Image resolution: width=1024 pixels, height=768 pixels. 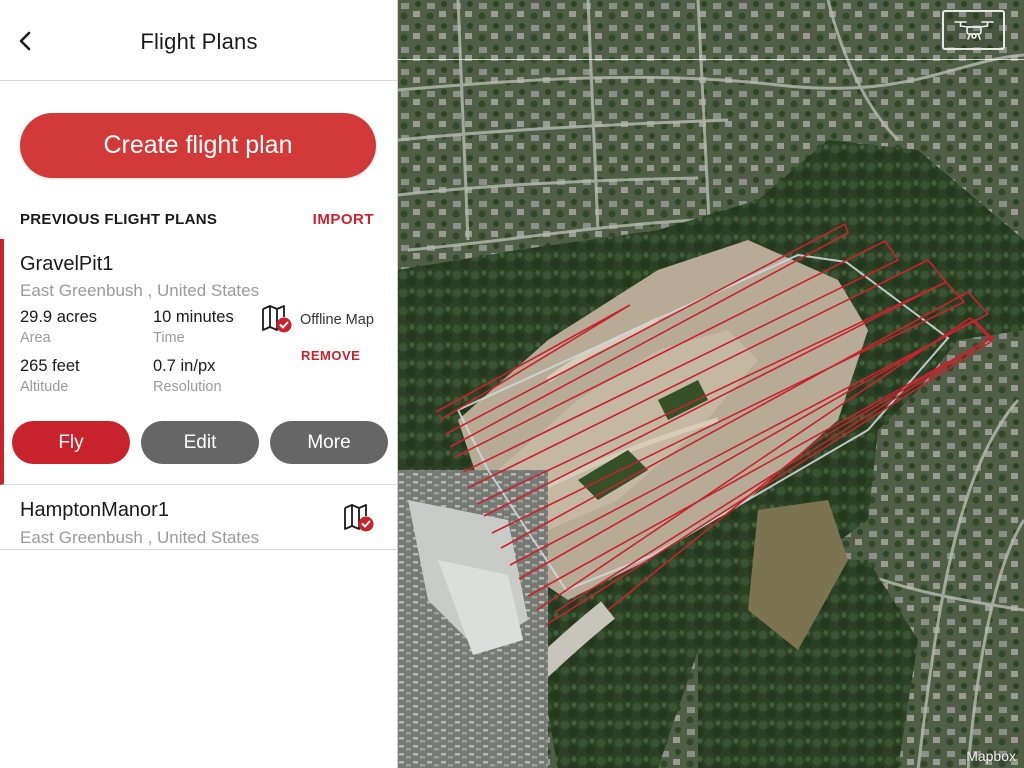 What do you see at coordinates (187, 387) in the screenshot?
I see `resolution-label: Resolution` at bounding box center [187, 387].